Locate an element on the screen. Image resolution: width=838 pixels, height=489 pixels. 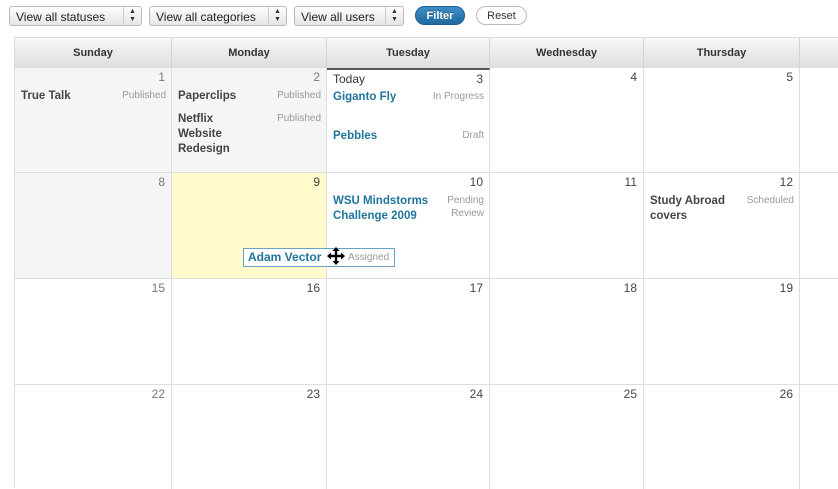
day-number: 17 is located at coordinates (476, 288).